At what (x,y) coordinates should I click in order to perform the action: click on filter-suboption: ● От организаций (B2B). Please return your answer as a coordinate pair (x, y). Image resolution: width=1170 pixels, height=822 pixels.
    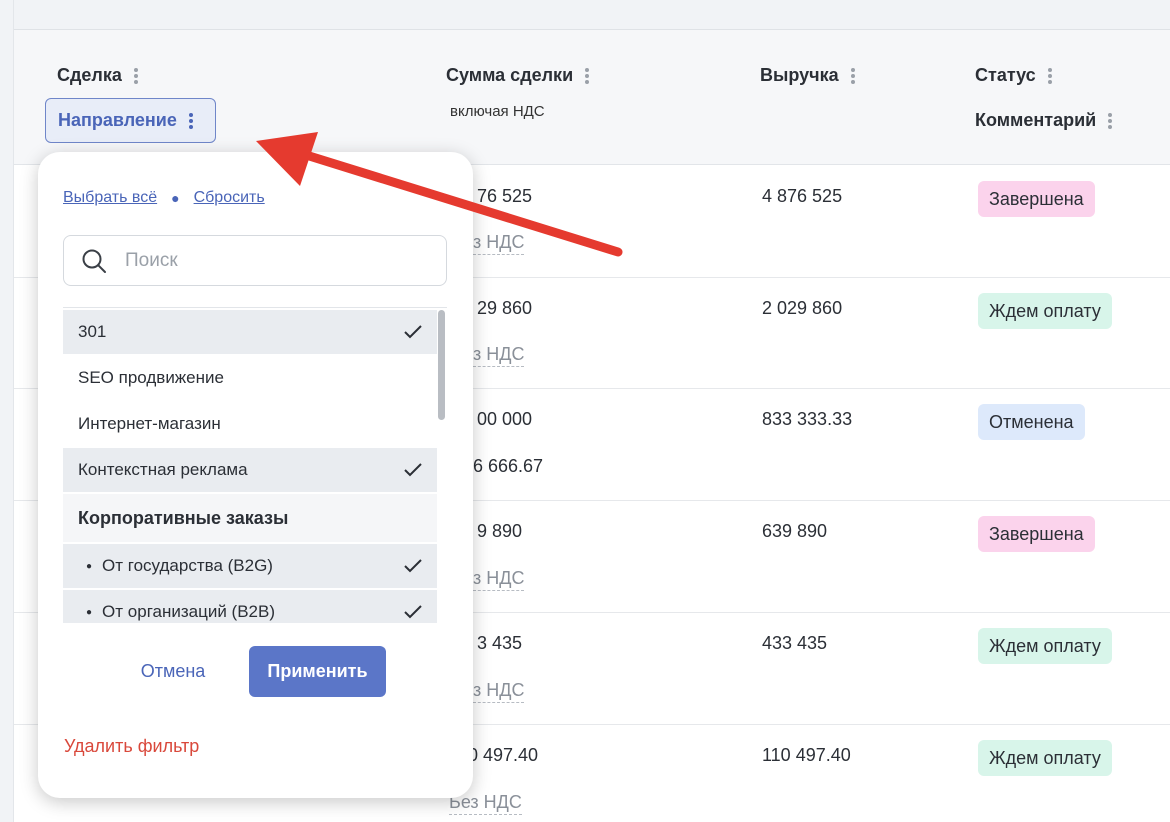
    Looking at the image, I should click on (250, 606).